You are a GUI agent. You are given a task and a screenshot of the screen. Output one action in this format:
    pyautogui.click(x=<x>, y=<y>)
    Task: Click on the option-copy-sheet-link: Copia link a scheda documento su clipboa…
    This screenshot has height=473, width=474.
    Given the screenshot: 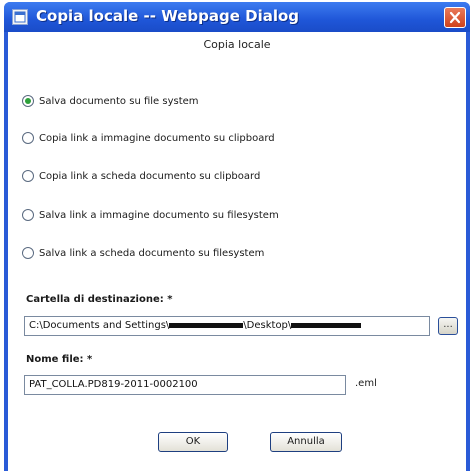 What is the action you would take?
    pyautogui.click(x=141, y=176)
    